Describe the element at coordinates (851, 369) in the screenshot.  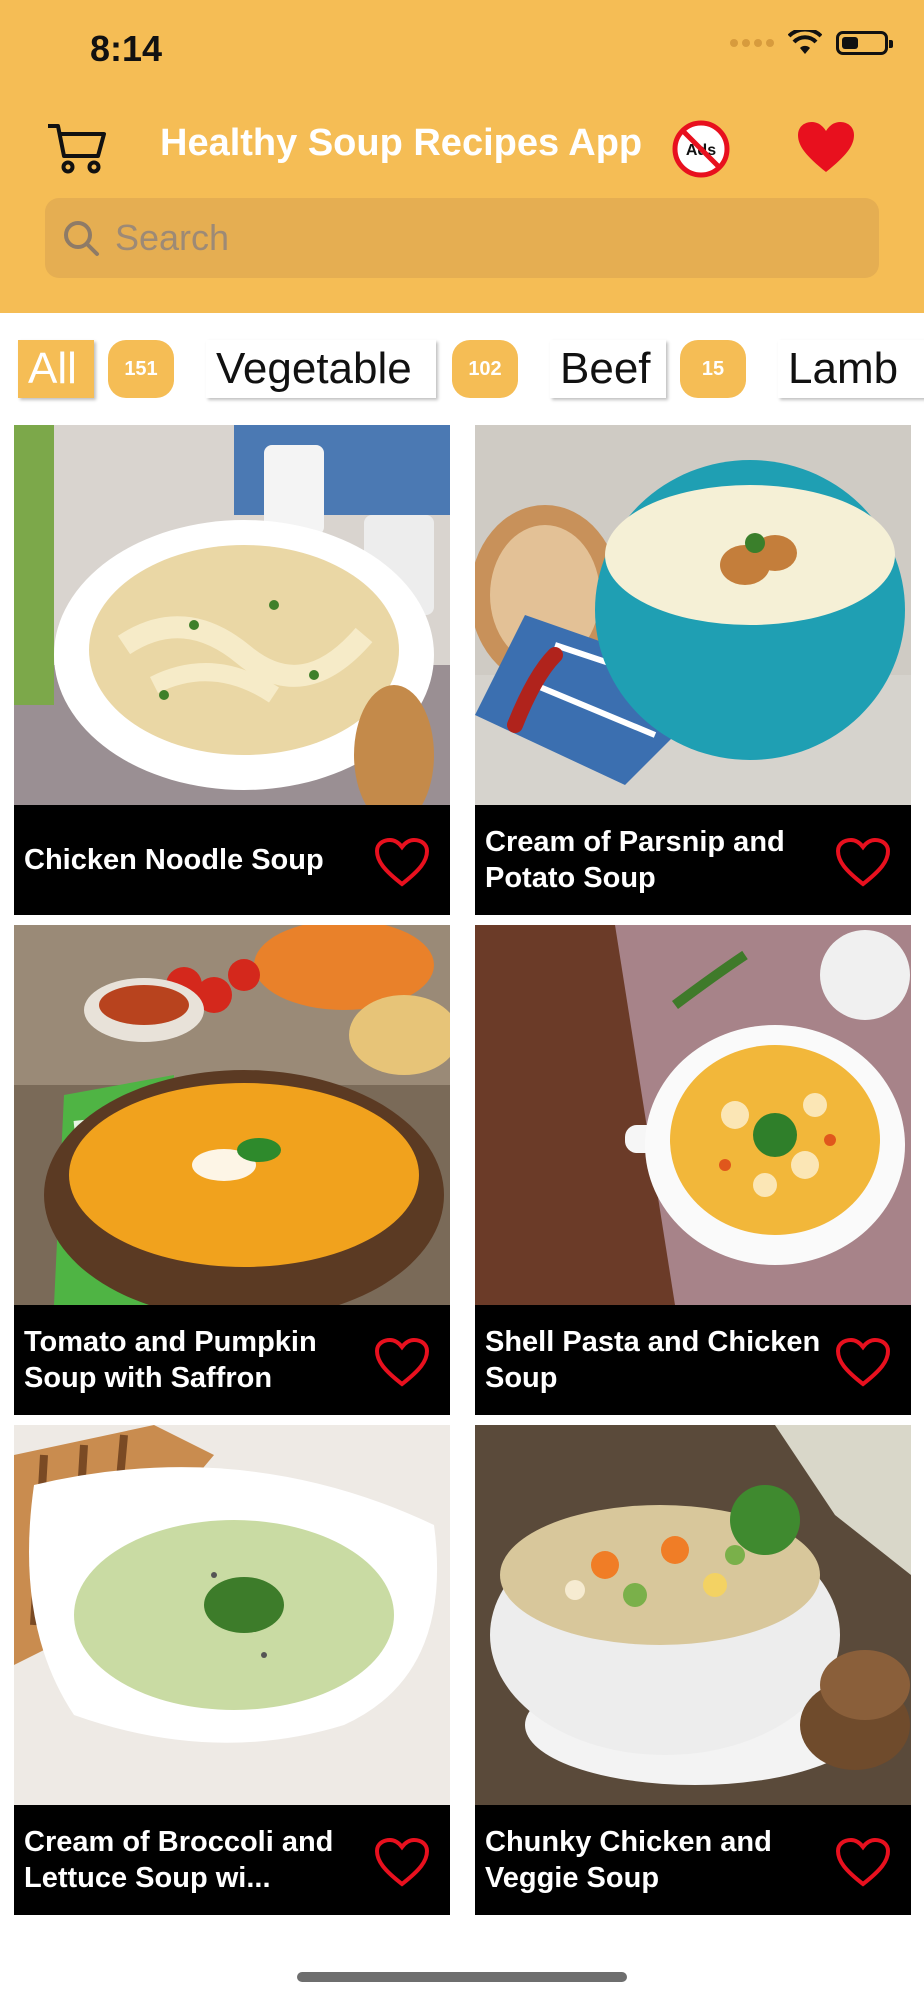
I see `category-chip-lamb: Lamb` at that location.